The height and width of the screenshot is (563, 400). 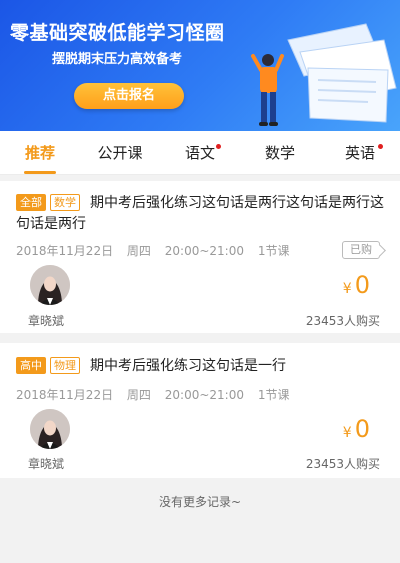 I want to click on course-title: 高中 物理 期中考后强化练习这句话是一行, so click(x=203, y=366).